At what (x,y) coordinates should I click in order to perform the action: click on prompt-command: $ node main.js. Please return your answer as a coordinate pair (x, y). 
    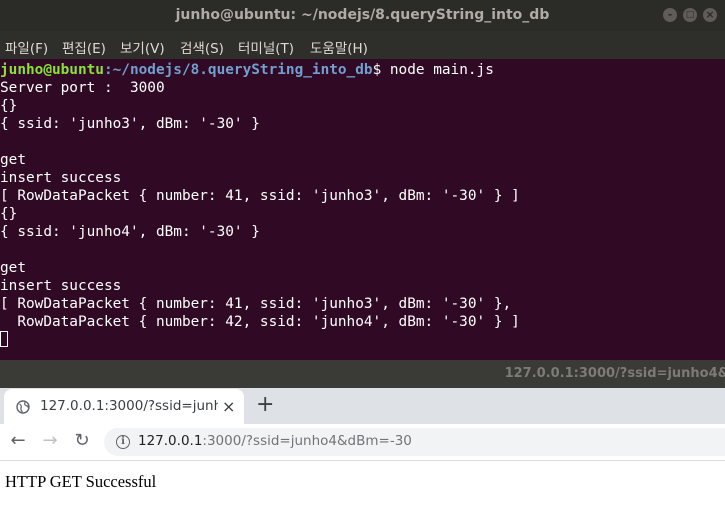
    Looking at the image, I should click on (433, 70).